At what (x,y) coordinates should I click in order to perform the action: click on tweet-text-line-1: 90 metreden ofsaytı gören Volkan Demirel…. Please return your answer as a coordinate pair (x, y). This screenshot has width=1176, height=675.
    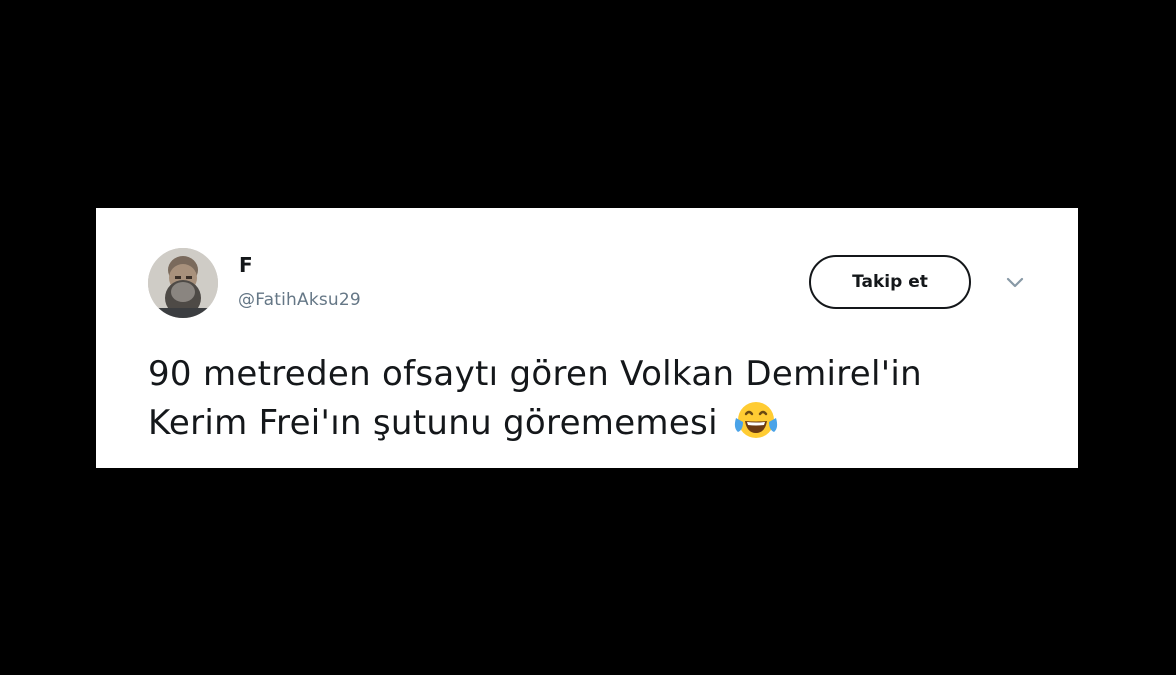
    Looking at the image, I should click on (535, 374).